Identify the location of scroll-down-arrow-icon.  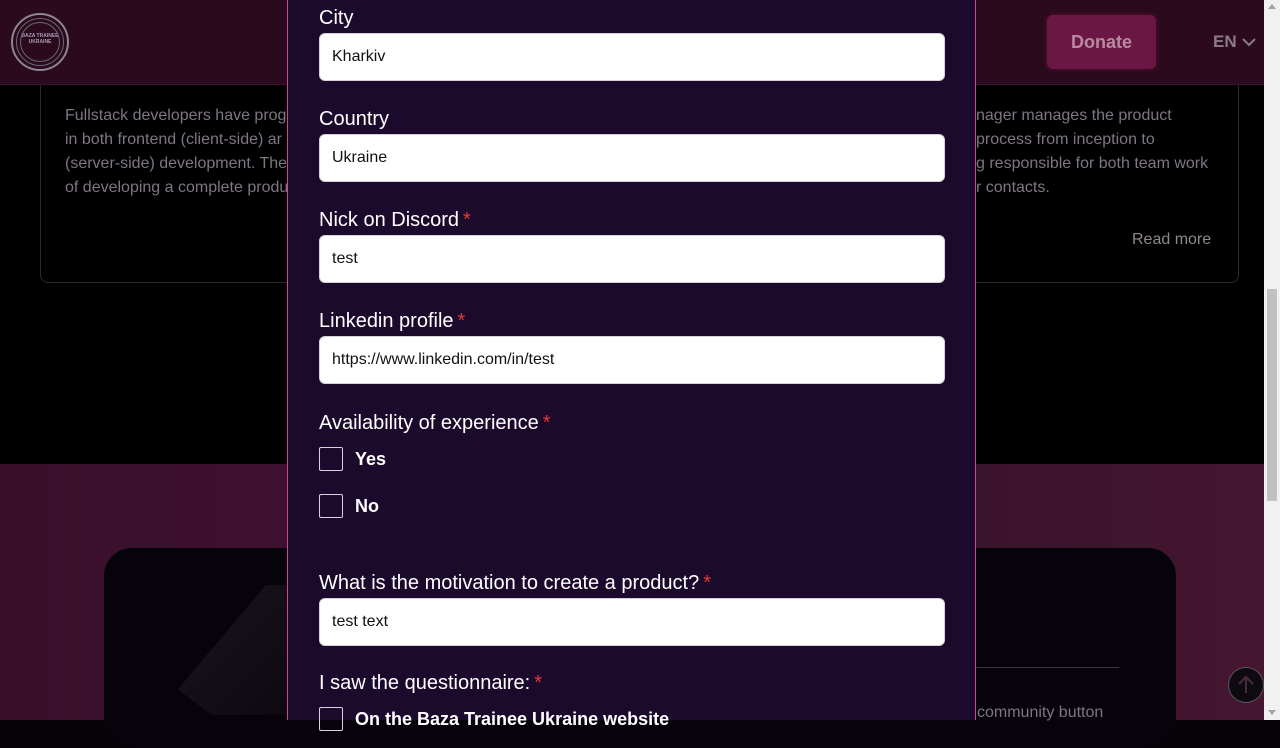
(1272, 712).